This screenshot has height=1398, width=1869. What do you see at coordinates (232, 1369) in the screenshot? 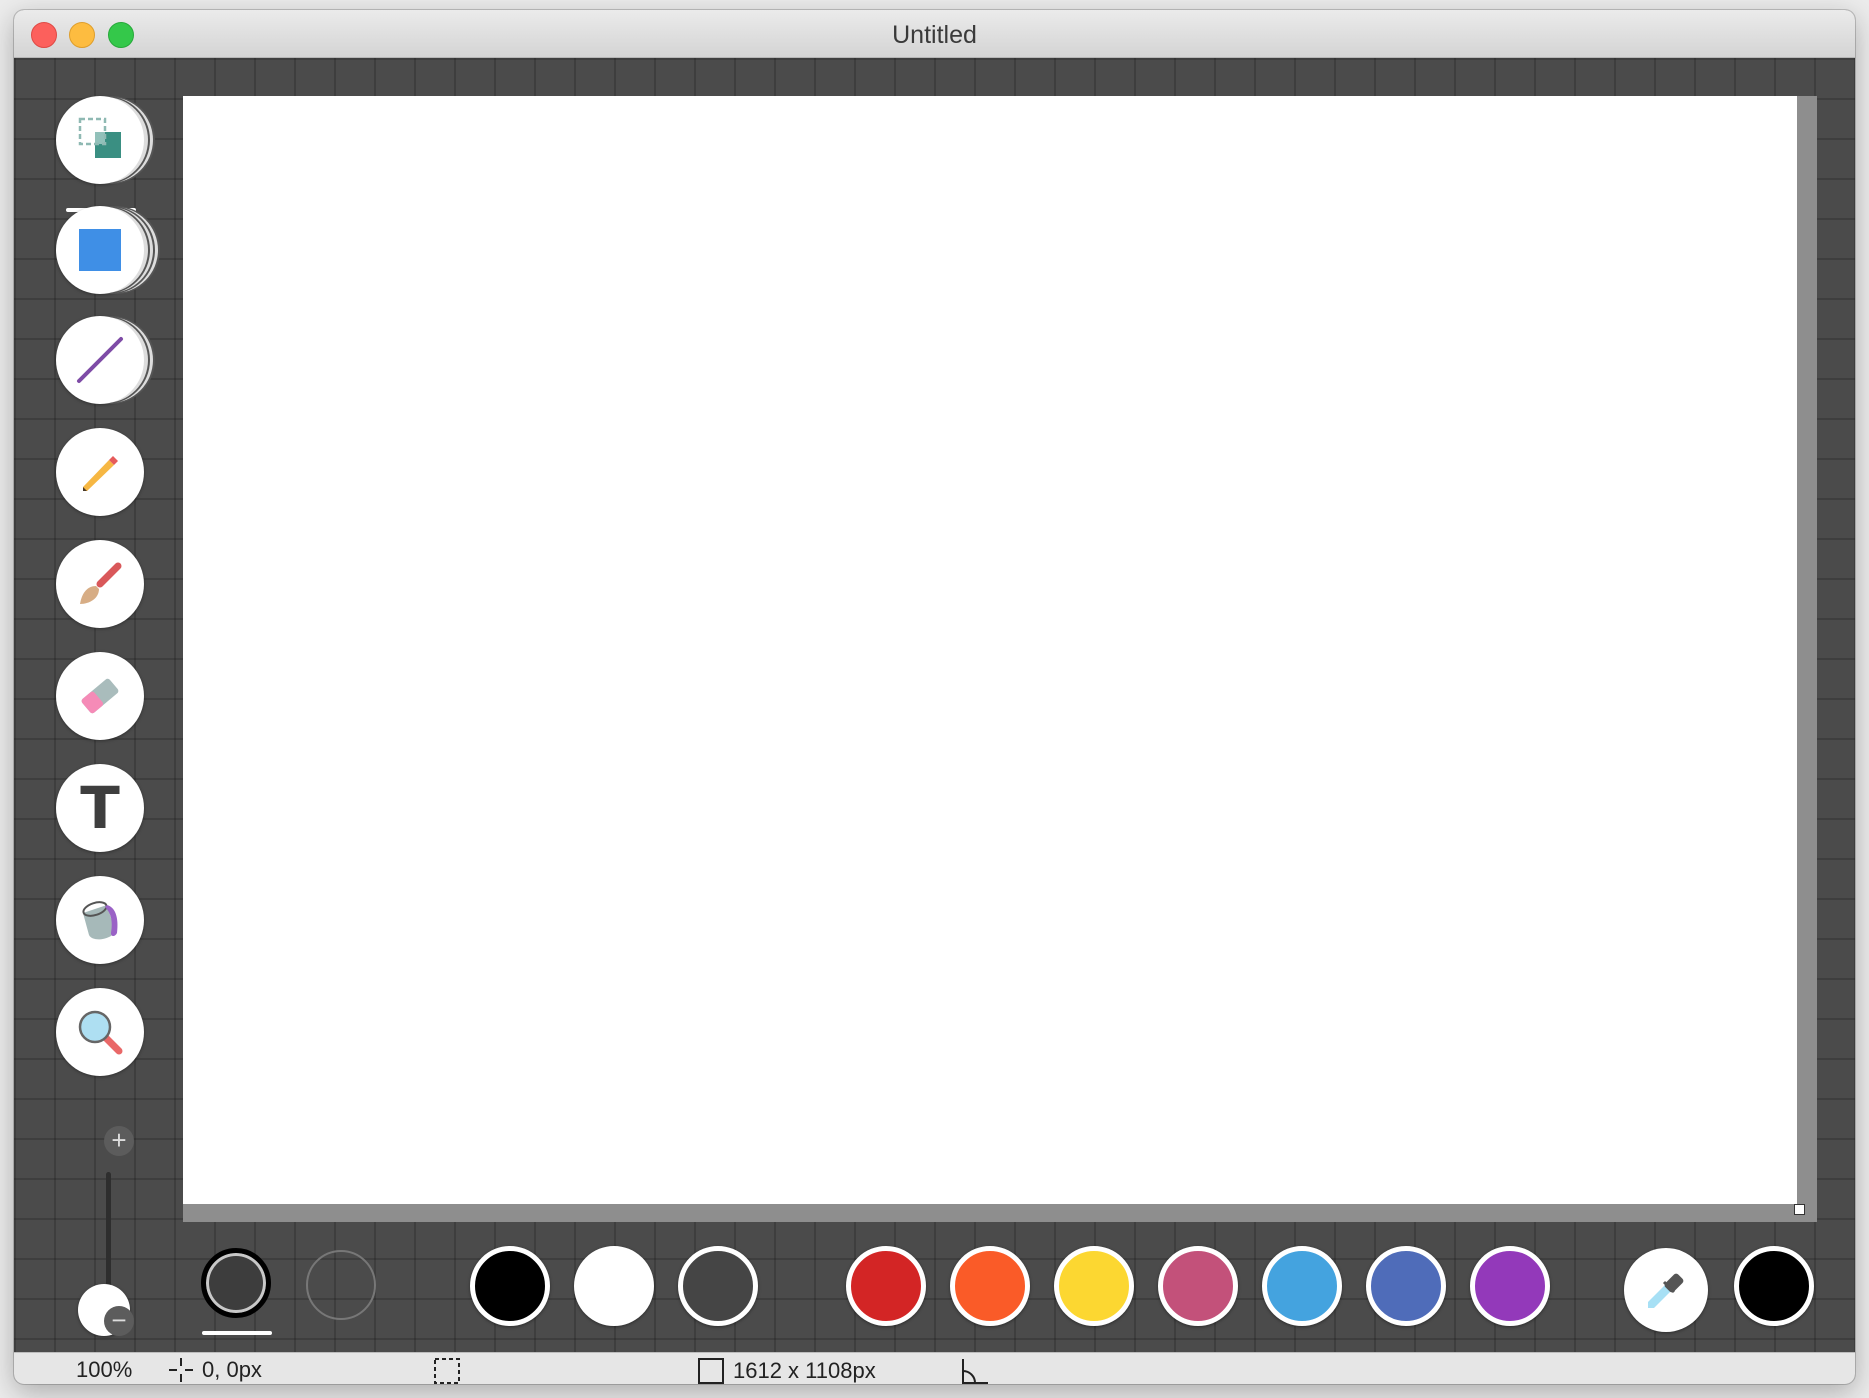
I see `cursor-position: 0, 0px` at bounding box center [232, 1369].